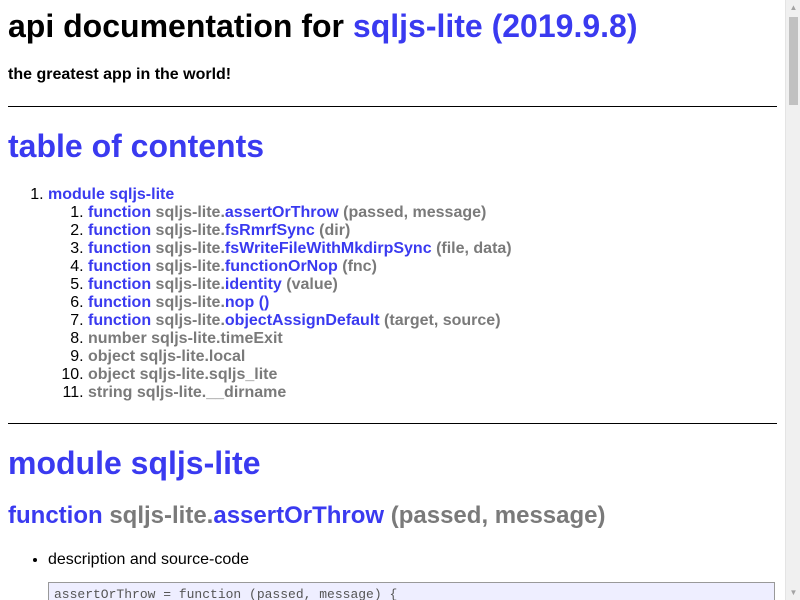  Describe the element at coordinates (793, 7) in the screenshot. I see `scroll-up-arrow-icon: ▲` at that location.